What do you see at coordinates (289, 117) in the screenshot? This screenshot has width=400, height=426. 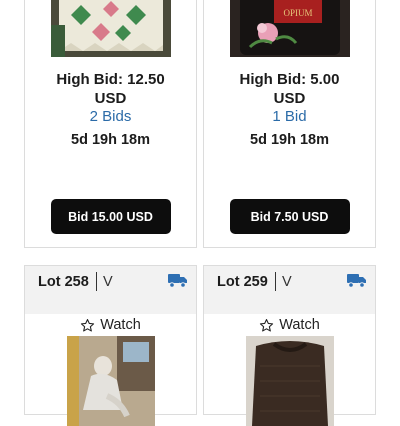 I see `bid-count-link: 1 Bid` at bounding box center [289, 117].